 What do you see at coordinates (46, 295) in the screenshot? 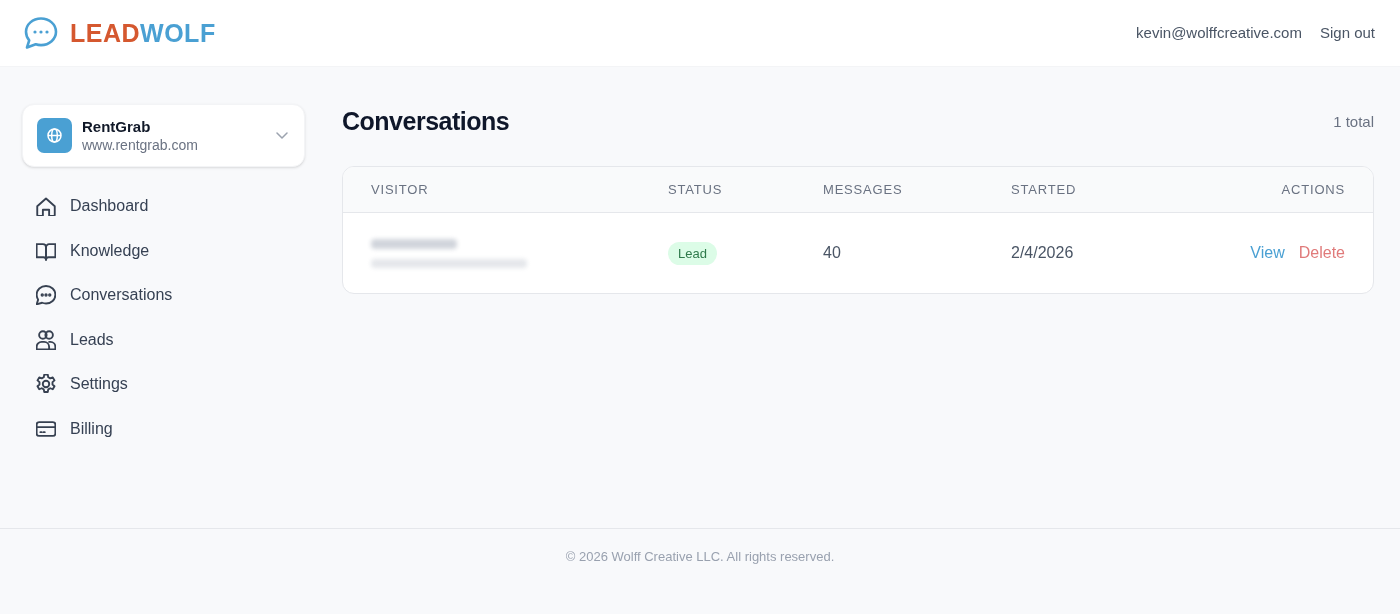
I see `chat-bubble-icon` at bounding box center [46, 295].